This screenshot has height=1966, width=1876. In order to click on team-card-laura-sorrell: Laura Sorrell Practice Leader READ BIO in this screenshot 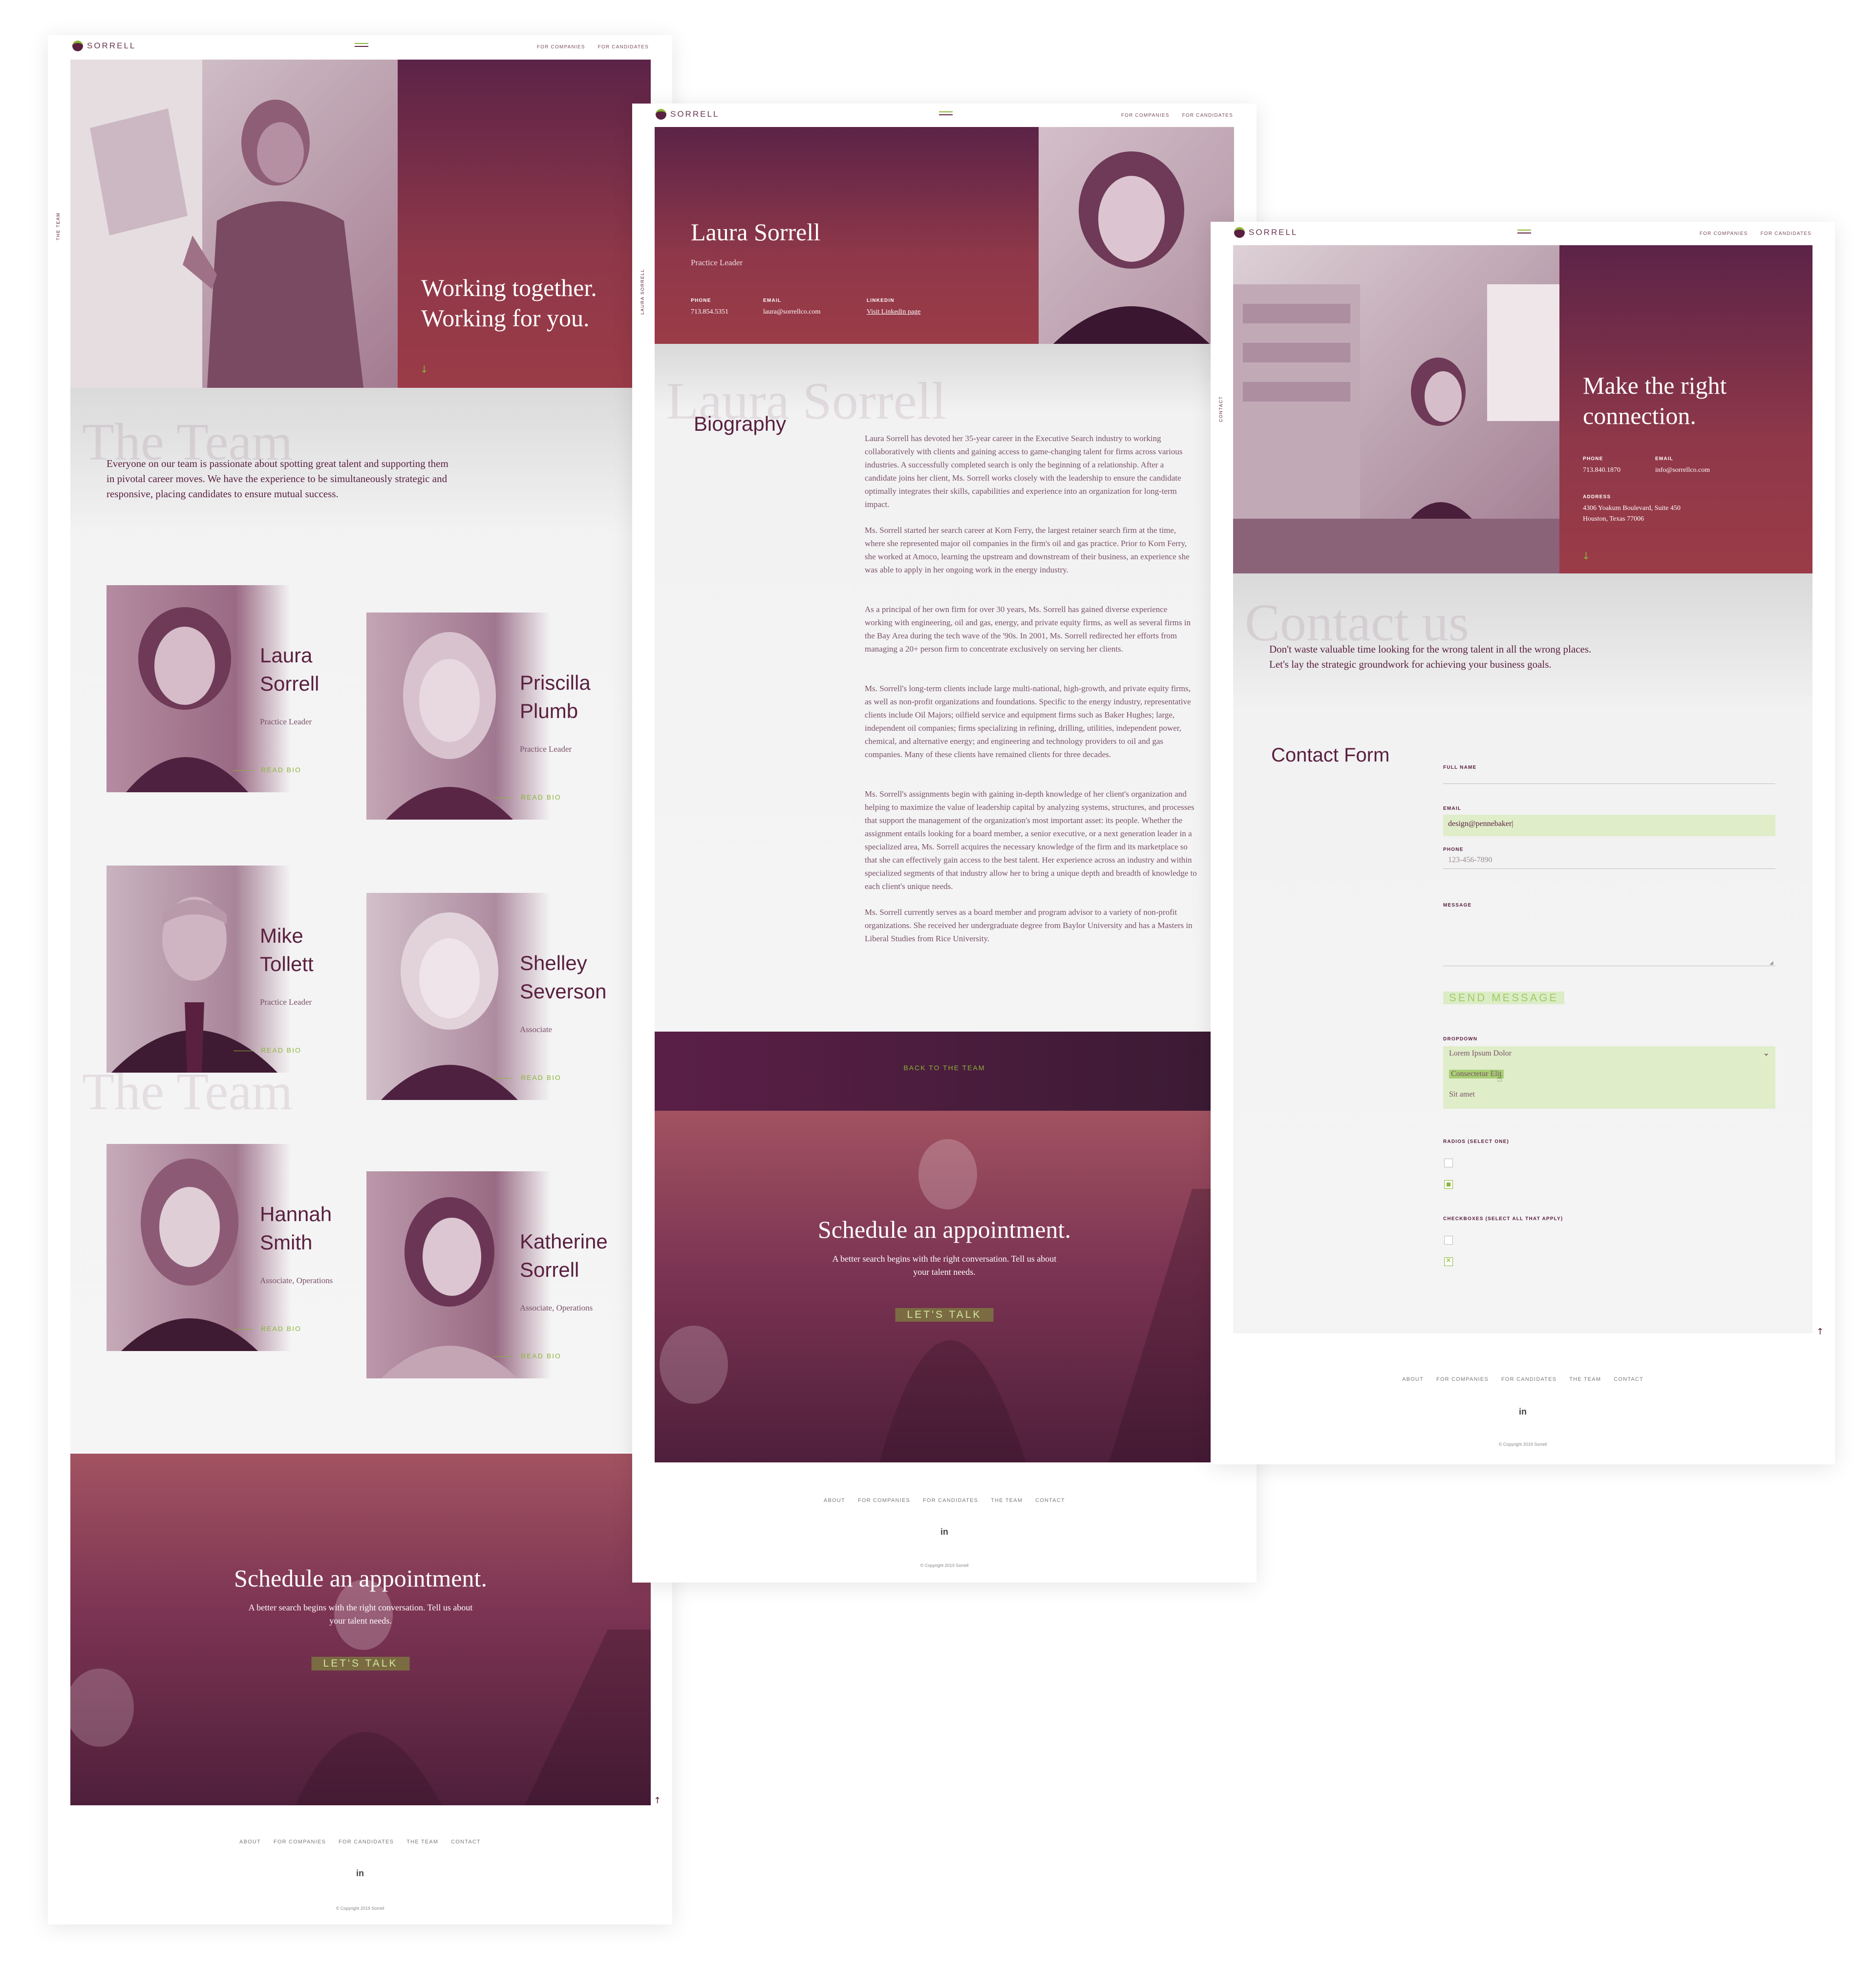, I will do `click(253, 689)`.